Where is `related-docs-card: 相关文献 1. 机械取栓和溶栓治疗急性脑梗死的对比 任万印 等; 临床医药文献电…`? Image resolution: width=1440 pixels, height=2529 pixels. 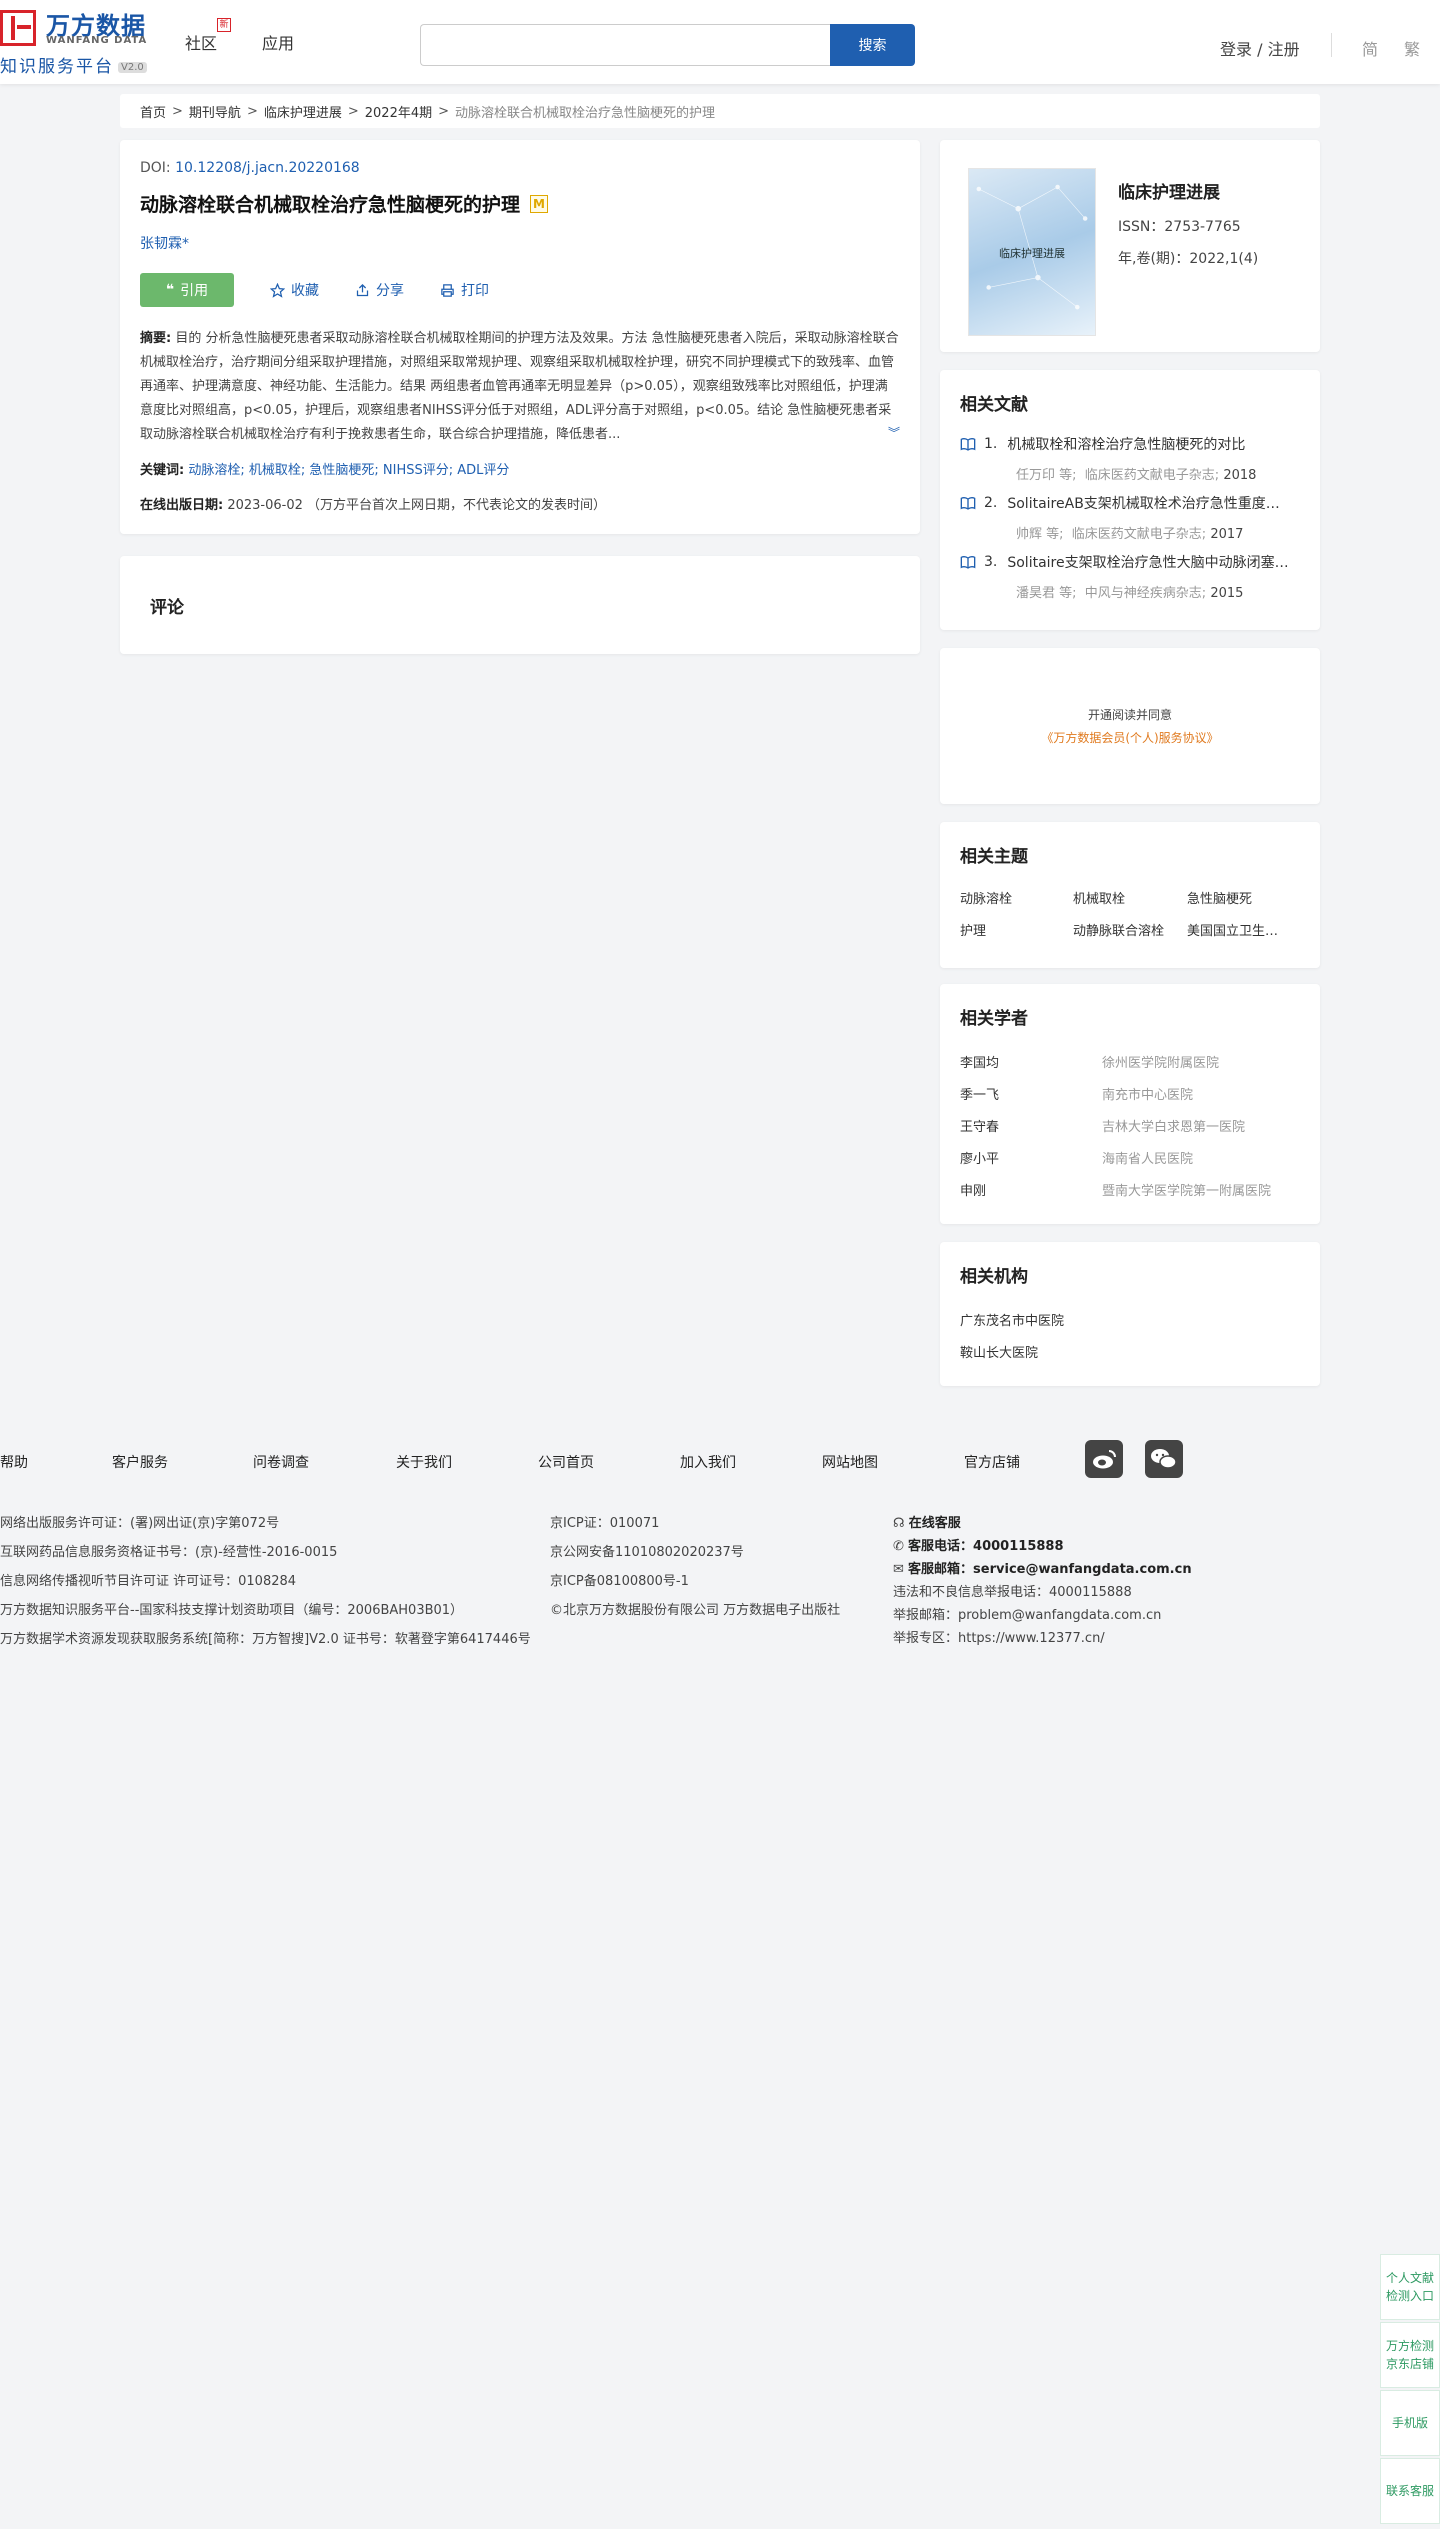
related-docs-card: 相关文献 1. 机械取栓和溶栓治疗急性脑梗死的对比 任万印 等; 临床医药文献电… is located at coordinates (1130, 500).